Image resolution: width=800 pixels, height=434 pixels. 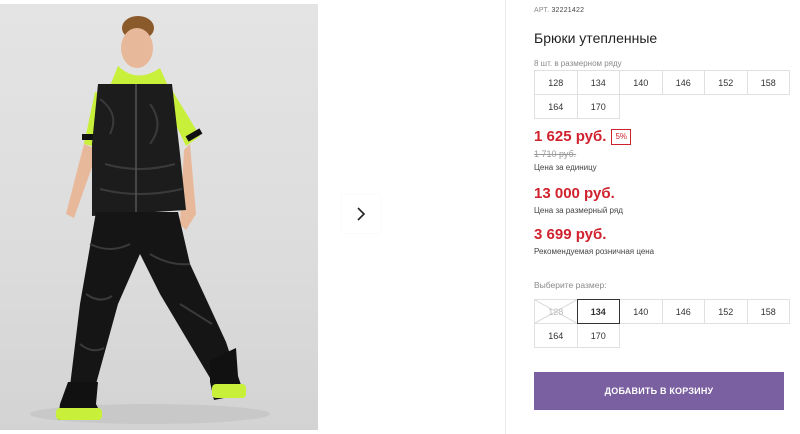 I want to click on rrp-price: 3 699 руб., so click(x=570, y=234).